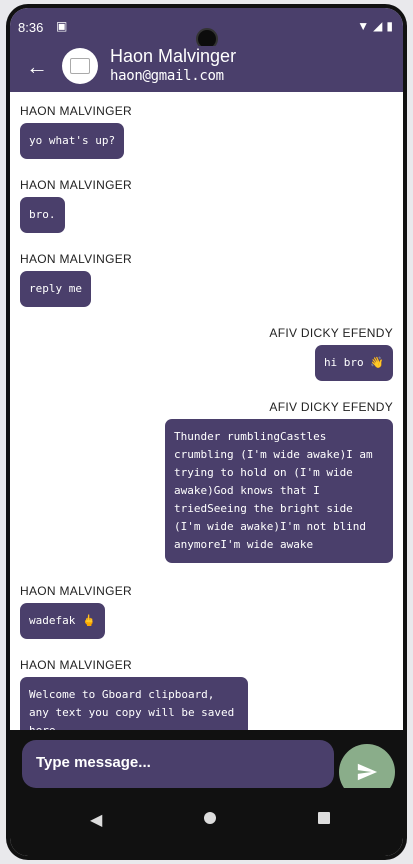 This screenshot has height=864, width=413. I want to click on message-item: HAON MALVINGER reply me, so click(76, 279).